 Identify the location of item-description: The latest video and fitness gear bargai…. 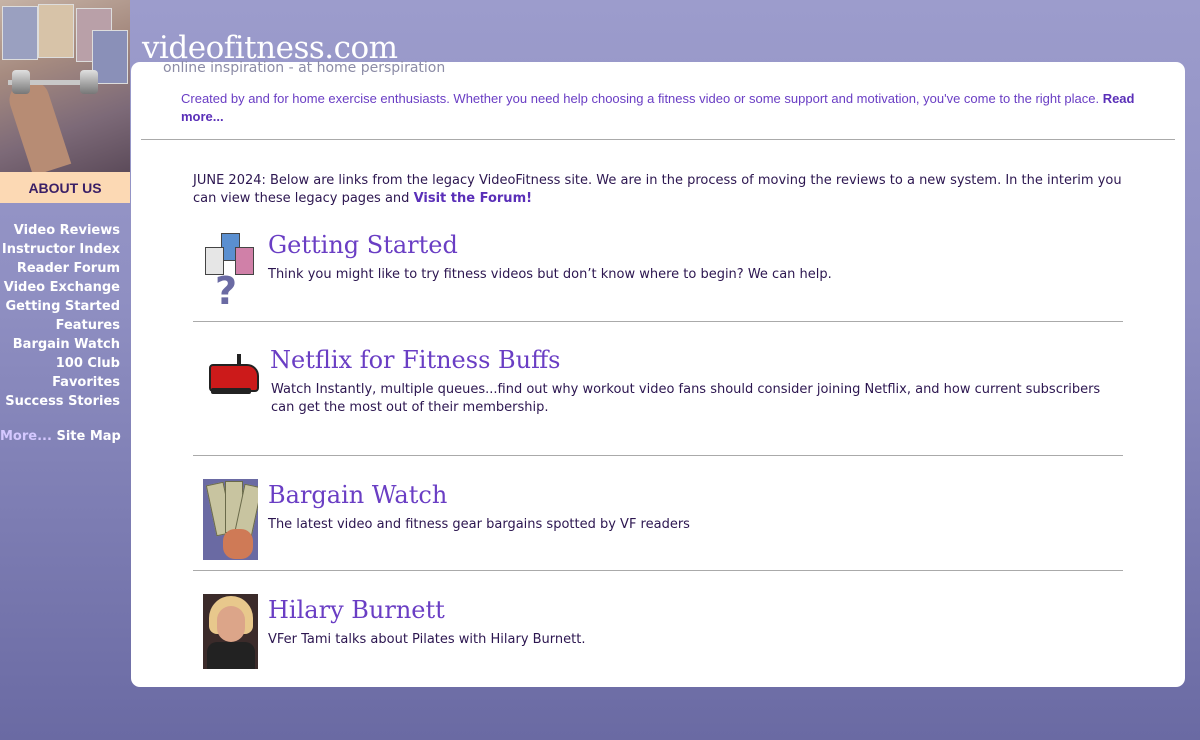
(479, 524).